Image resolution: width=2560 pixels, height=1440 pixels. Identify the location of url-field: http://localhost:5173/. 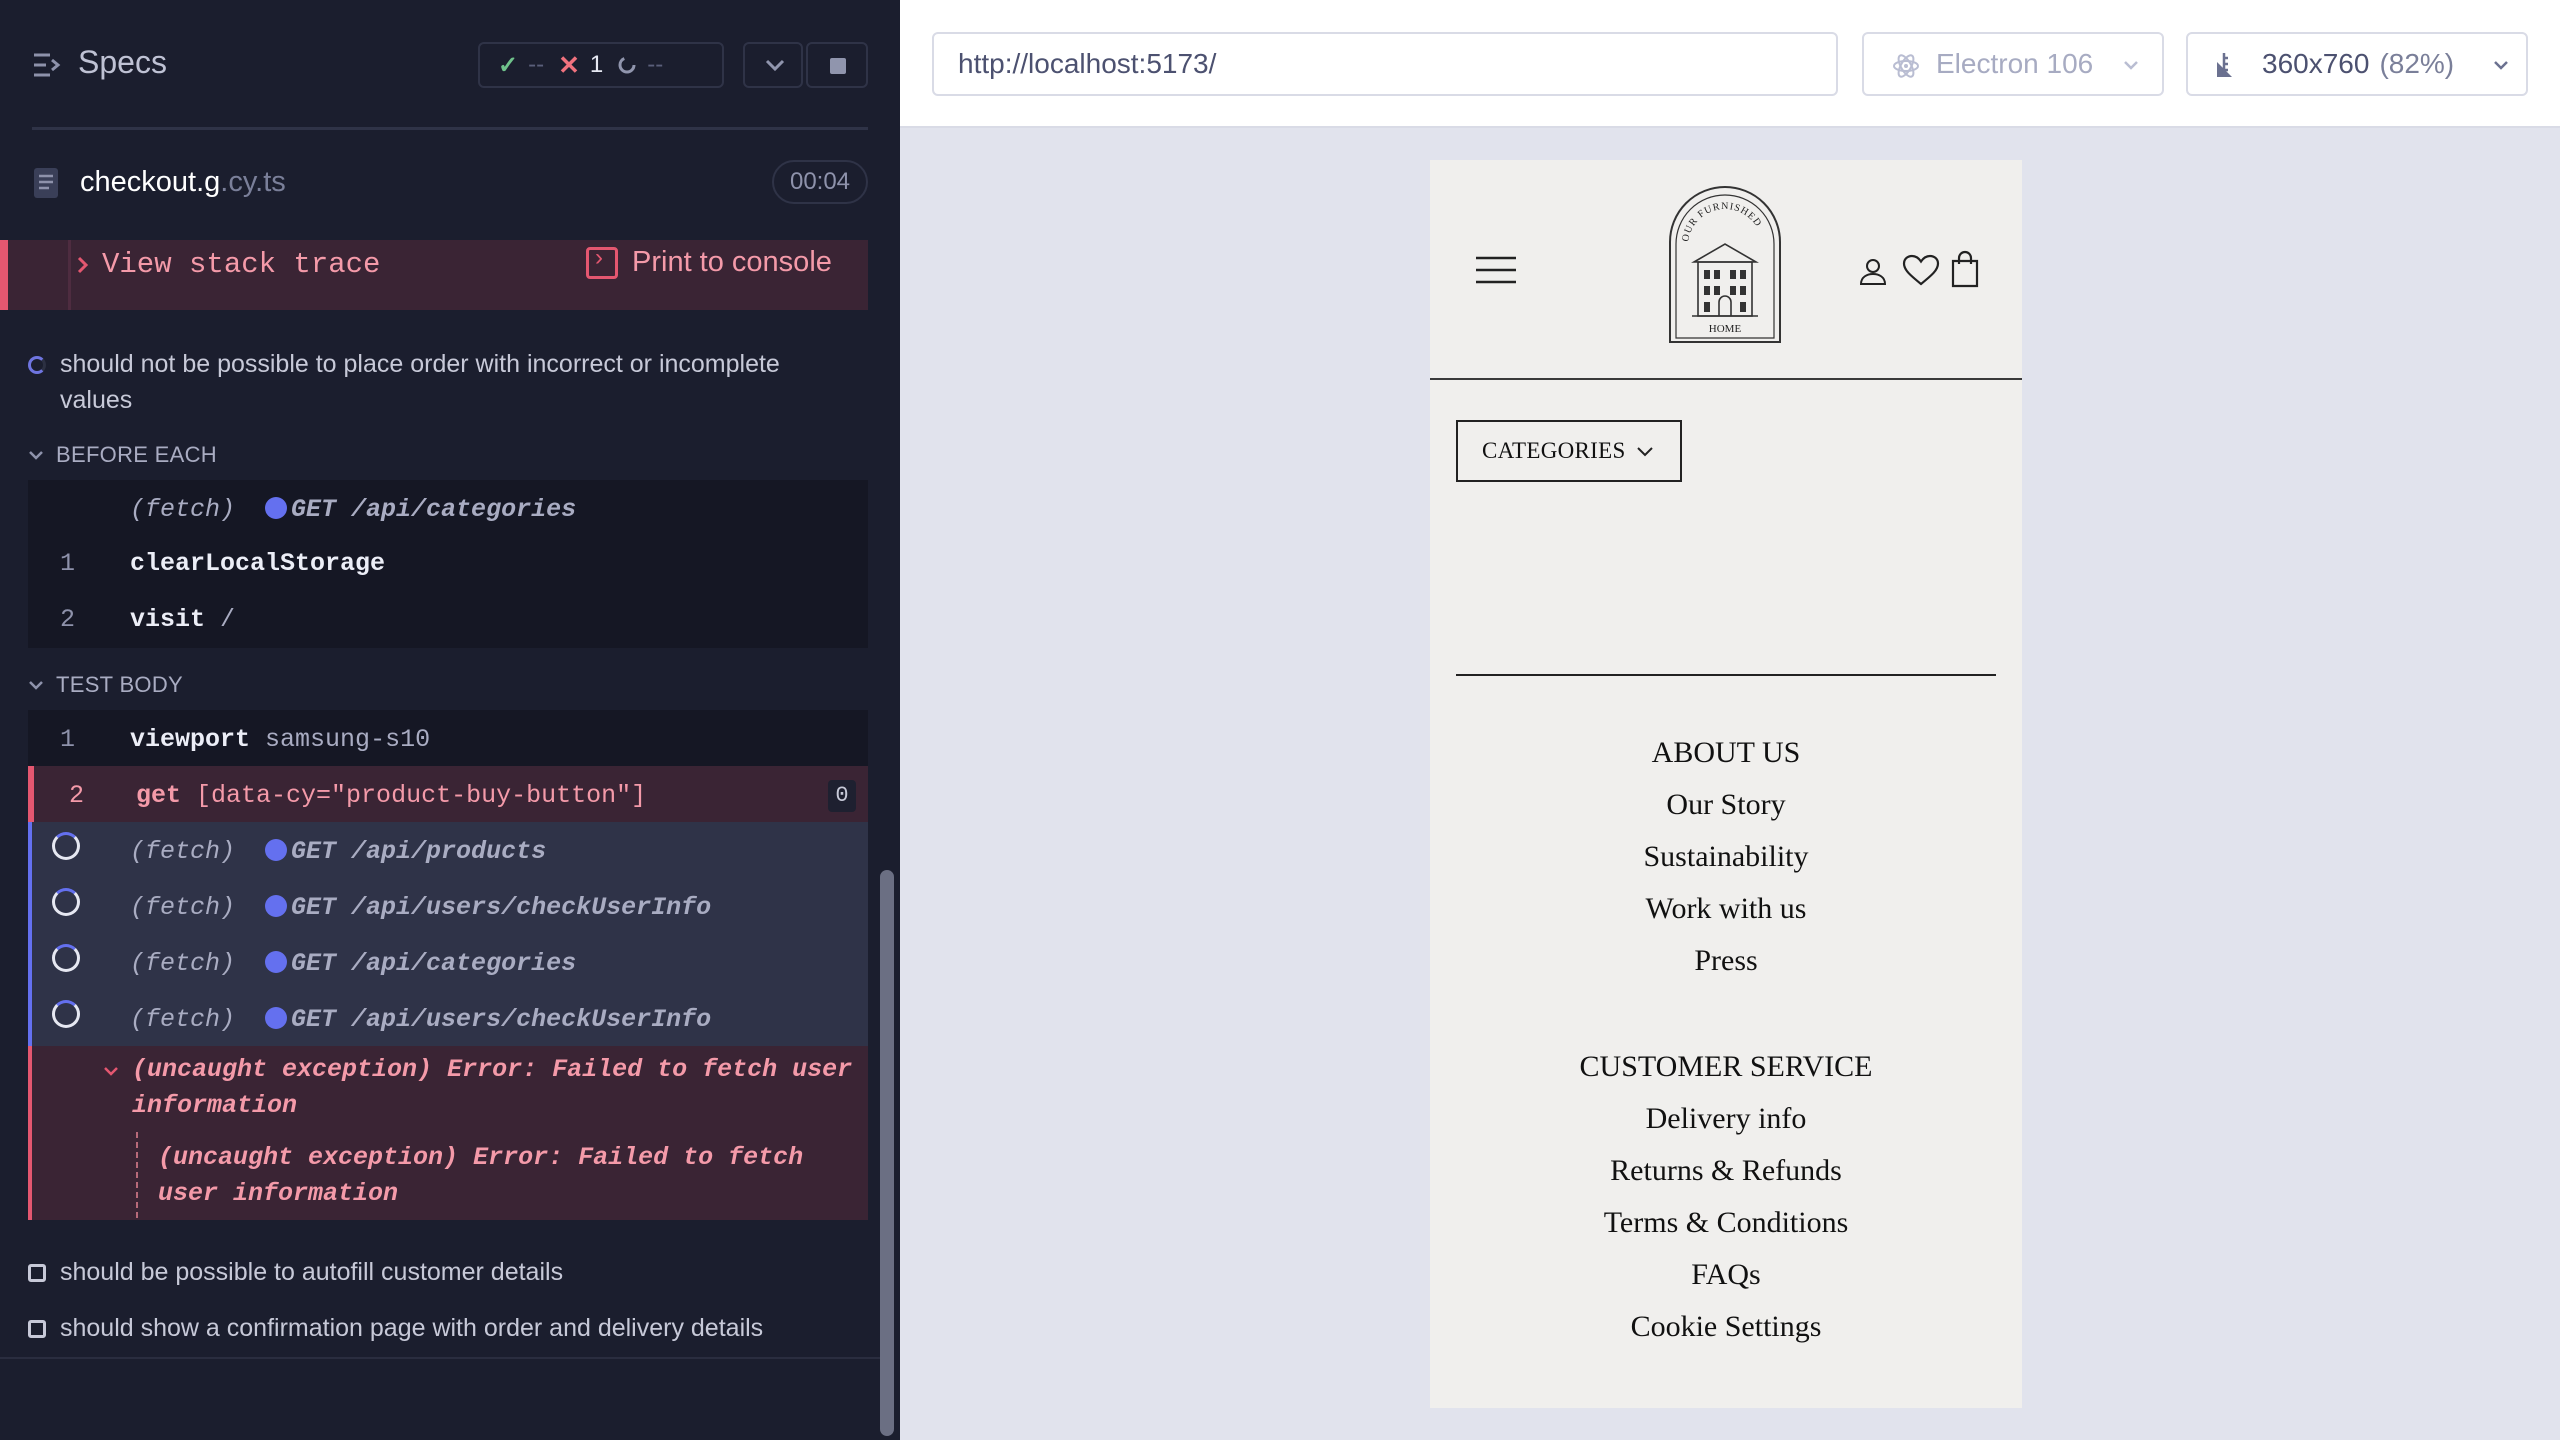
(1385, 64).